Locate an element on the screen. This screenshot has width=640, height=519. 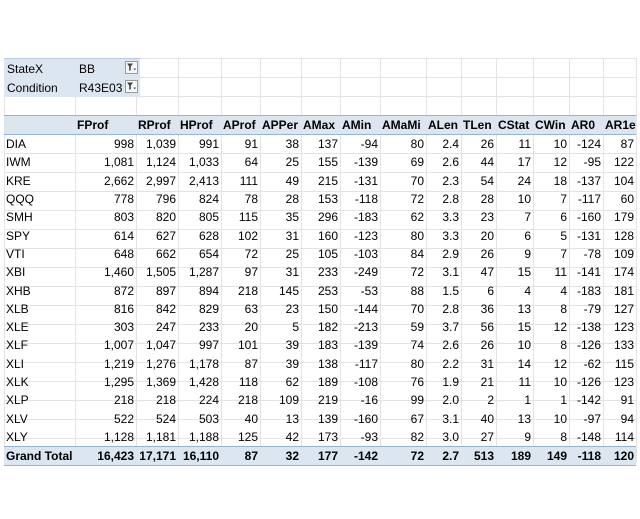
value-cell: 2.9 is located at coordinates (443, 254).